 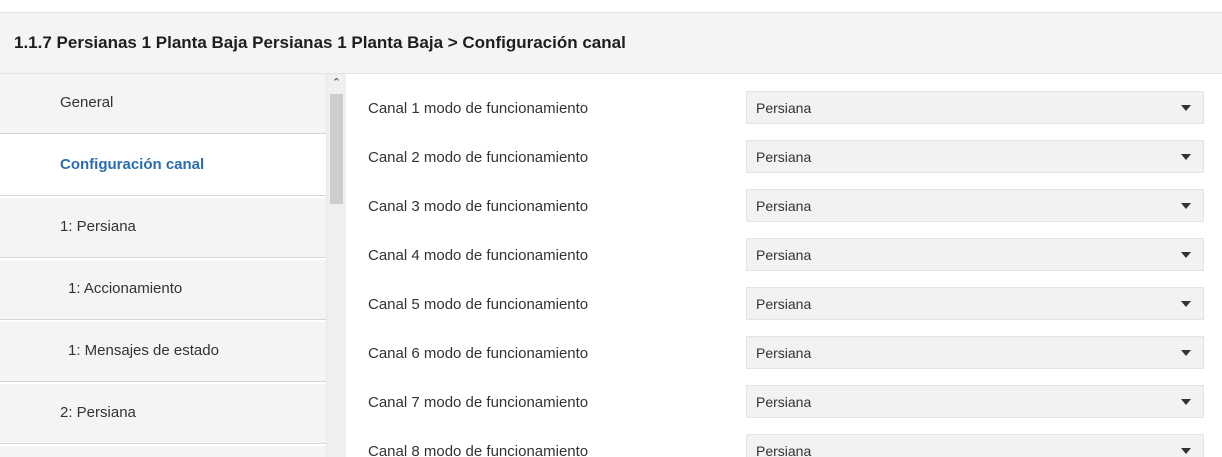 I want to click on sidebar-item-label: General, so click(x=87, y=102).